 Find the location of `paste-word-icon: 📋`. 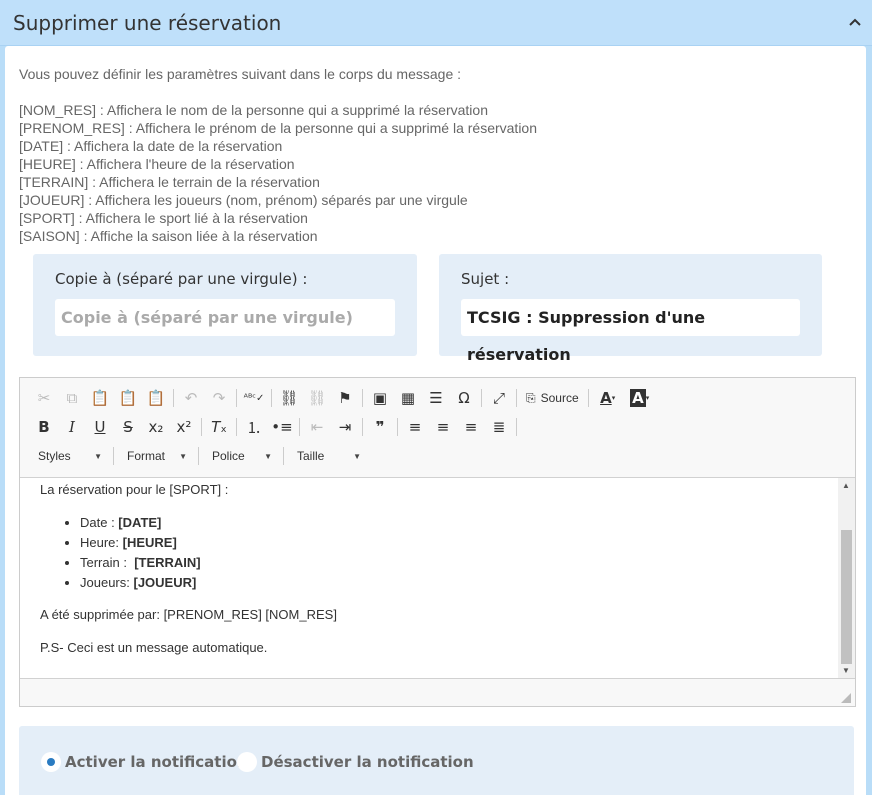

paste-word-icon: 📋 is located at coordinates (156, 398).